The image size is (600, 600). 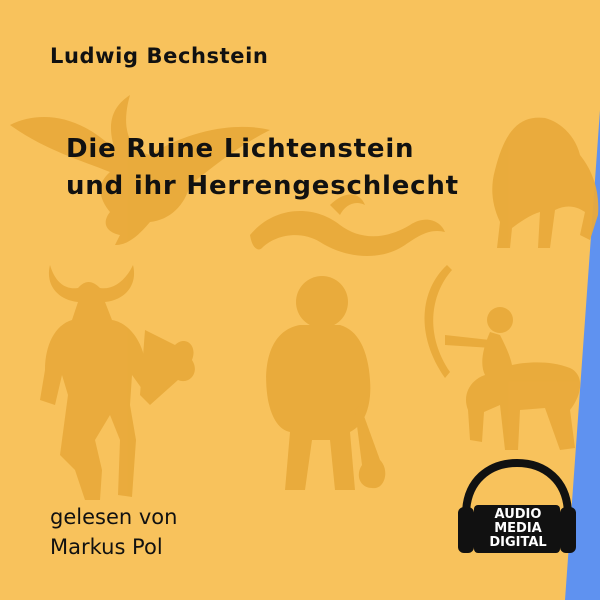 I want to click on narrator-label: gelesen von, so click(x=114, y=517).